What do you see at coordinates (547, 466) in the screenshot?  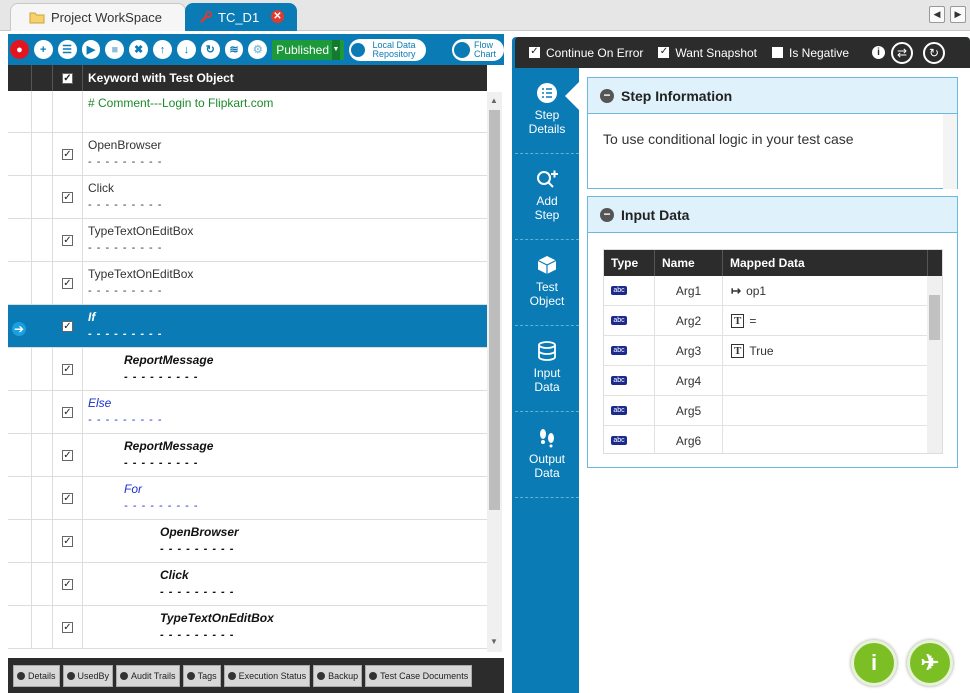 I see `nav-label: Output Data` at bounding box center [547, 466].